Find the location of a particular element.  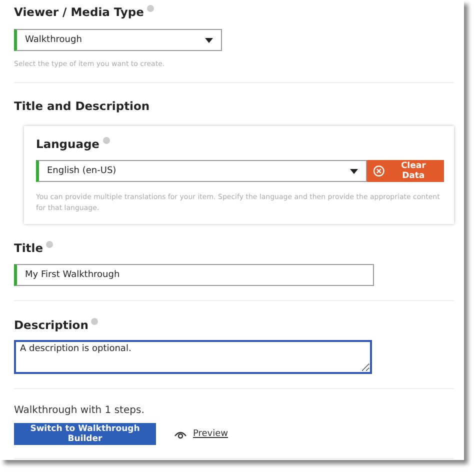

description-textarea: A description is optional. is located at coordinates (193, 357).